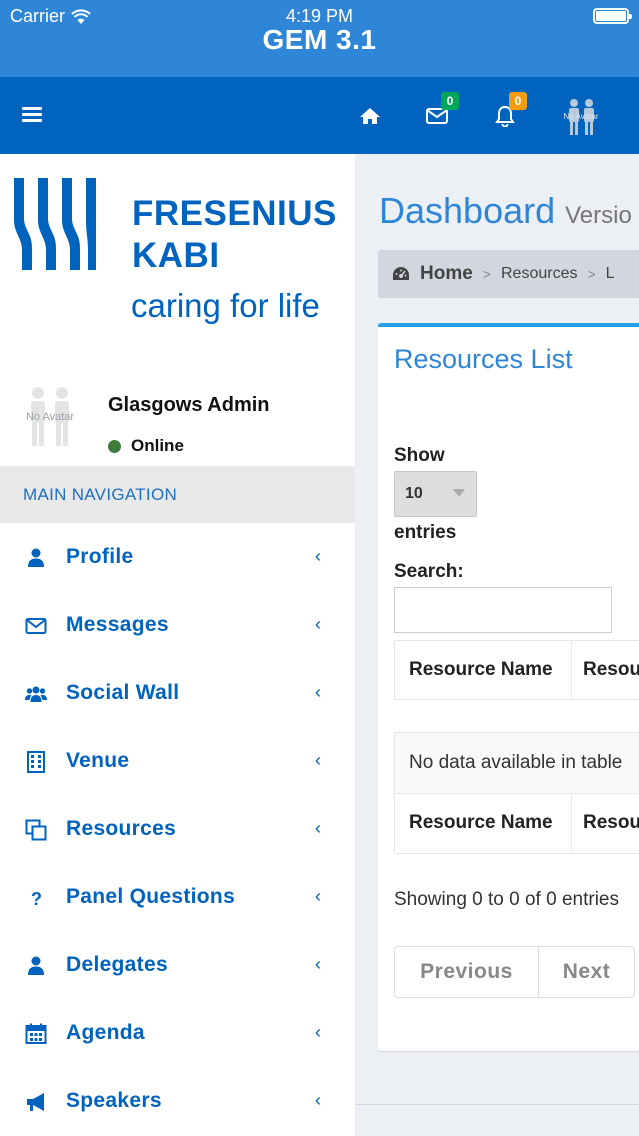  I want to click on nav-header: MAIN NAVIGATION, so click(177, 494).